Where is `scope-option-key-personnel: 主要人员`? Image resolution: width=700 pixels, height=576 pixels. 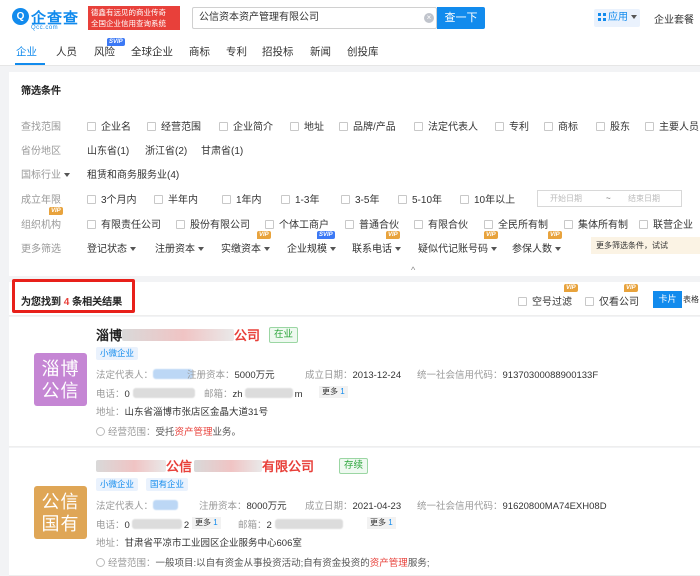 scope-option-key-personnel: 主要人员 is located at coordinates (672, 125).